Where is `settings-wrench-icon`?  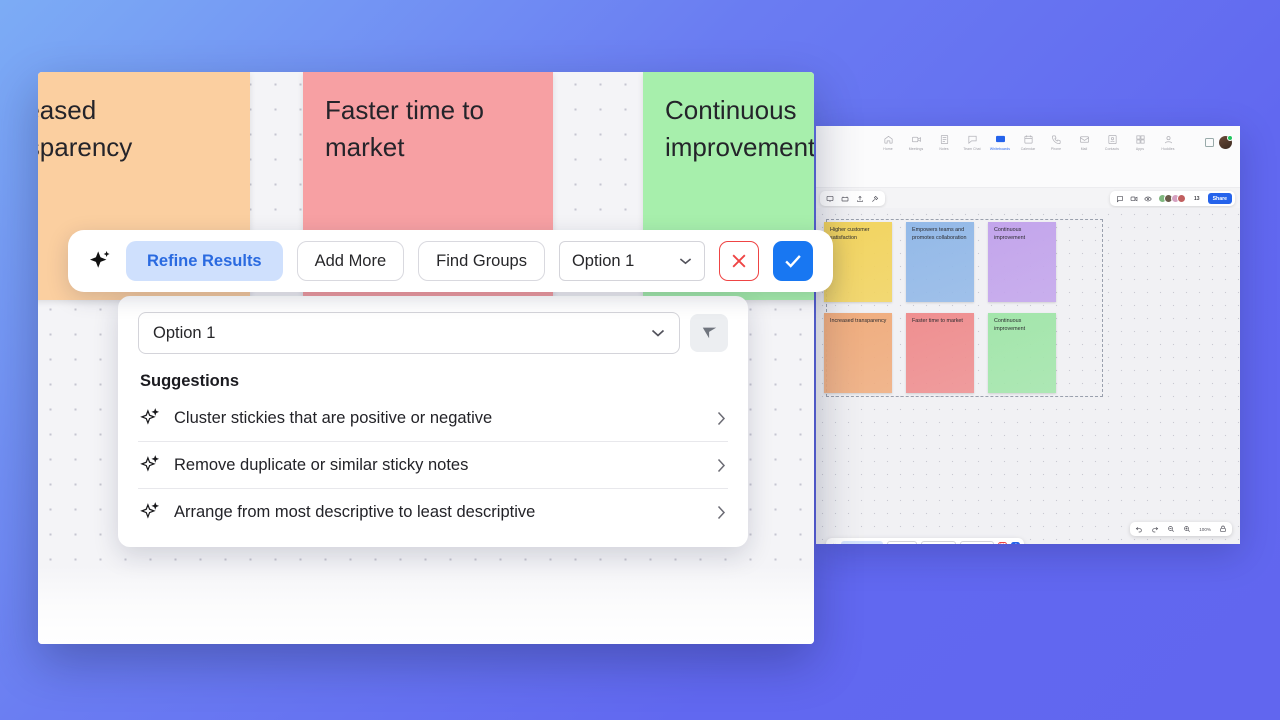 settings-wrench-icon is located at coordinates (875, 199).